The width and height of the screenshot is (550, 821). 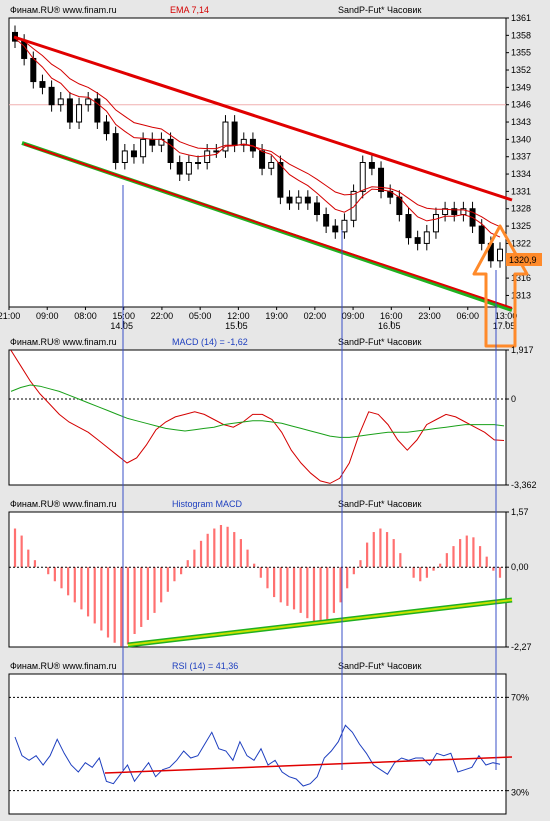 What do you see at coordinates (121, 326) in the screenshot?
I see `price-date-label: 14.05` at bounding box center [121, 326].